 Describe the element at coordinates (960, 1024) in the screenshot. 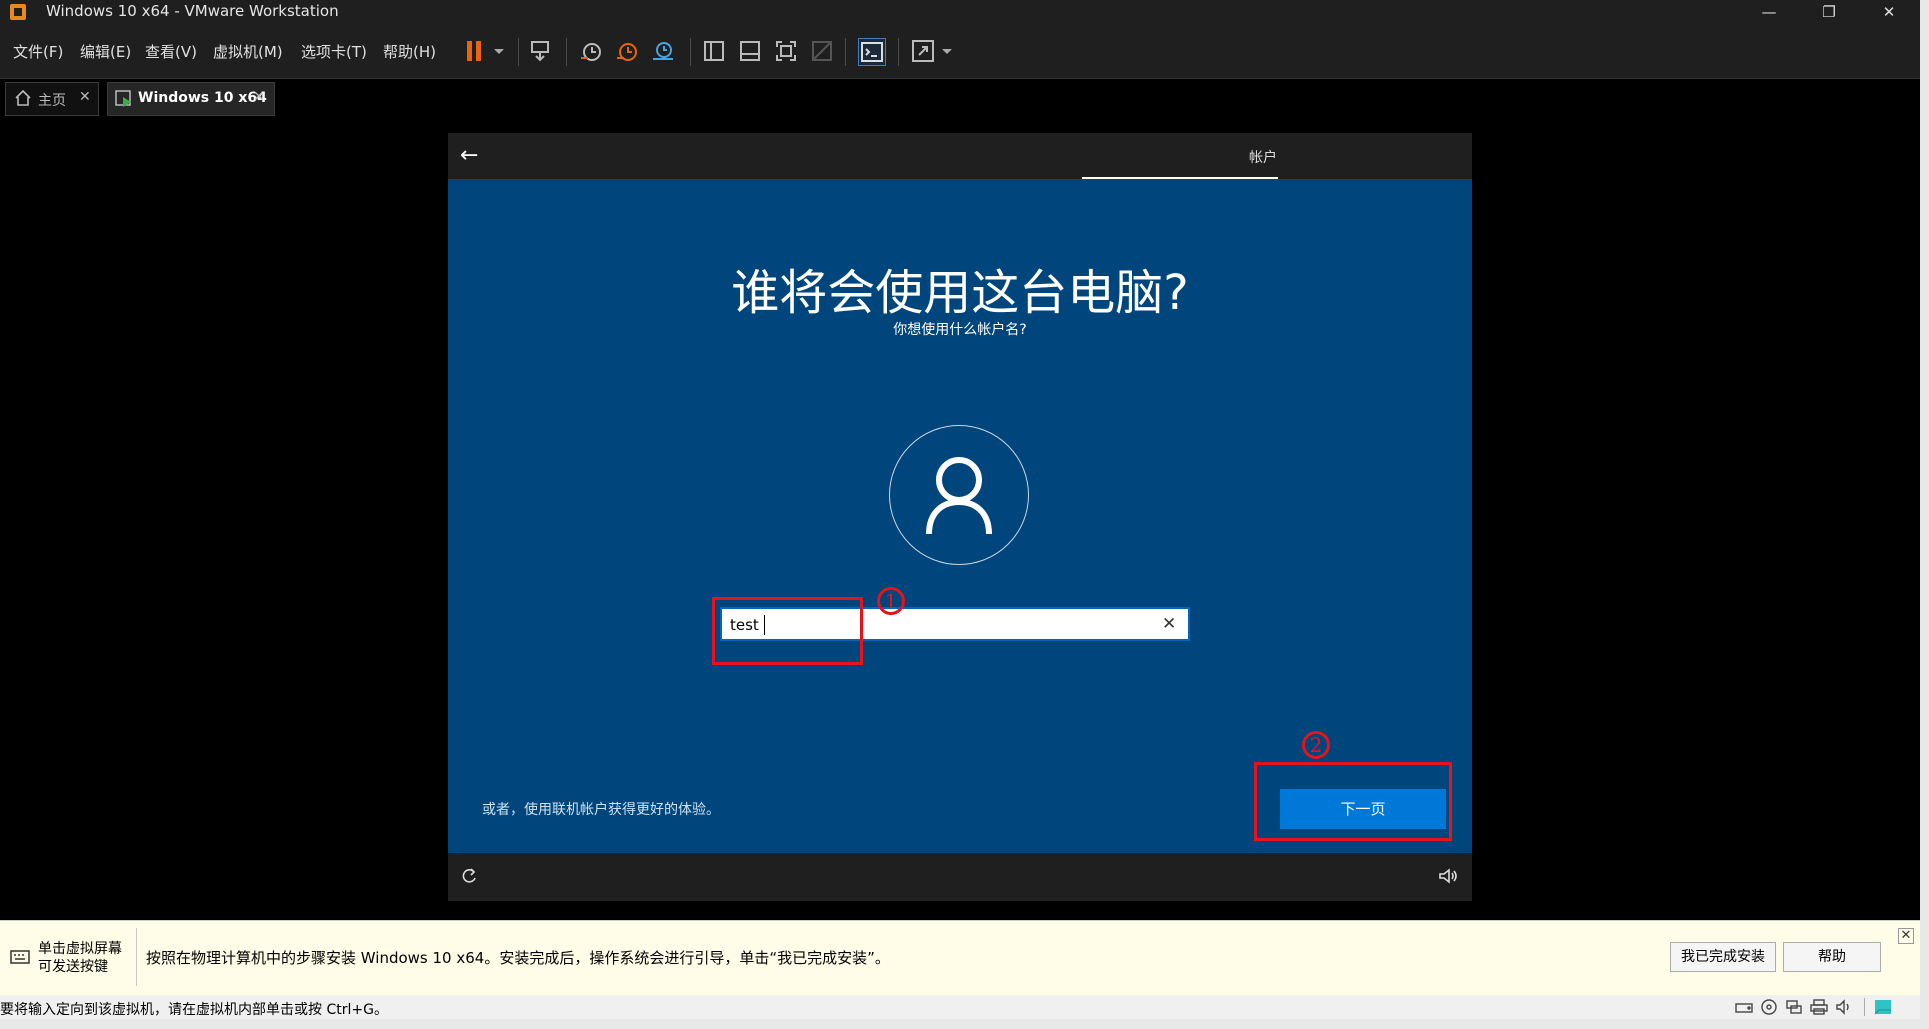

I see `bottom-edge-strip` at that location.